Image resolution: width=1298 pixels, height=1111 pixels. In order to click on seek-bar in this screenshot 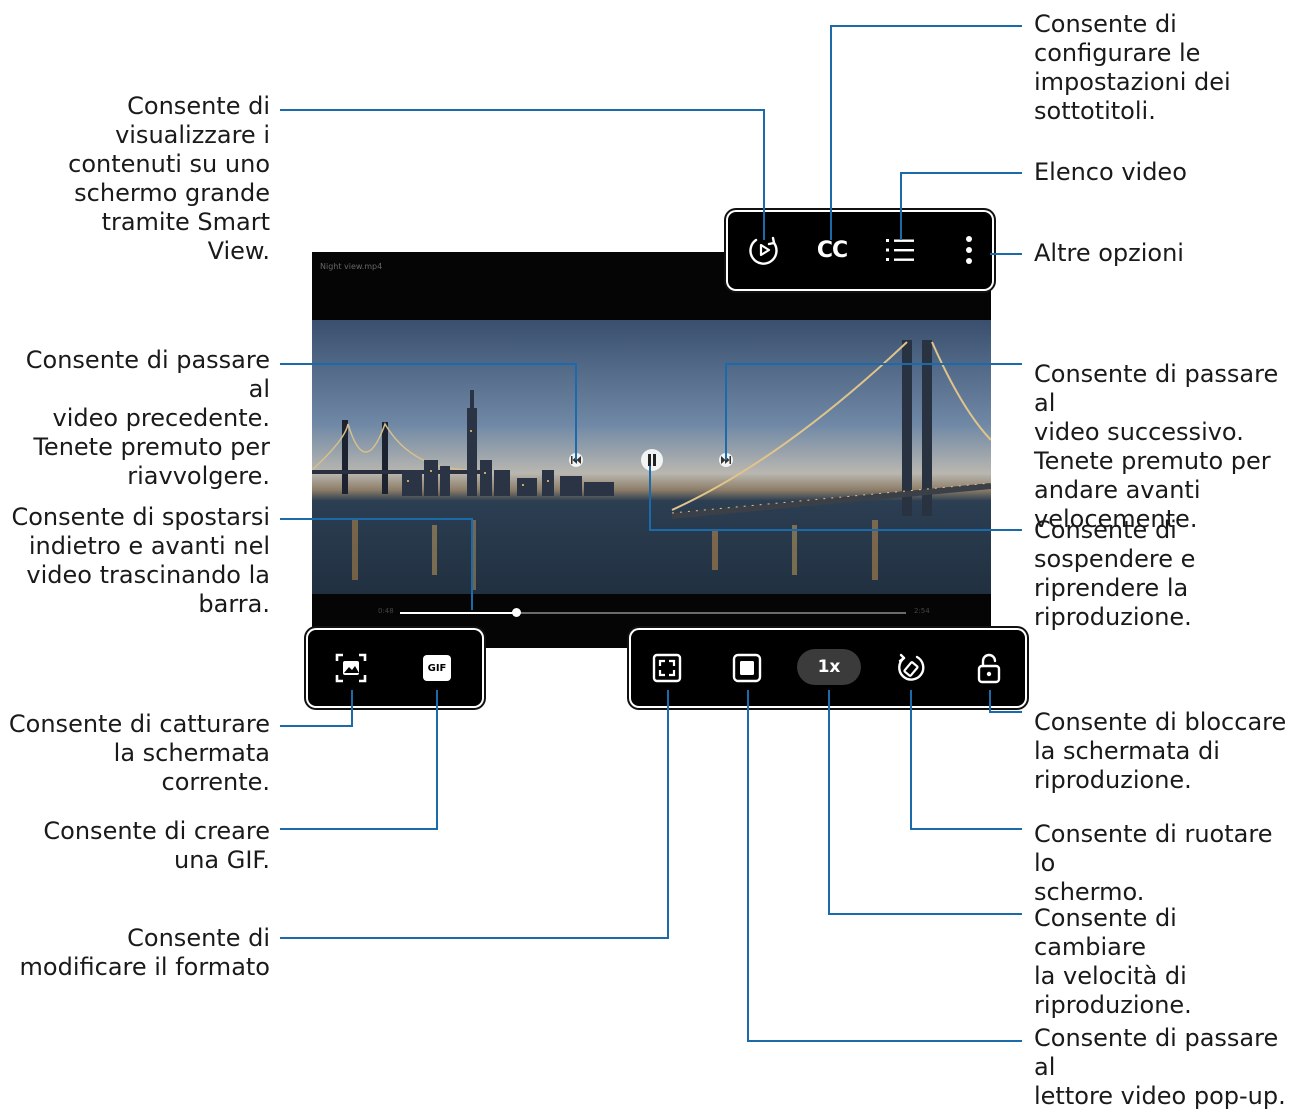, I will do `click(653, 612)`.